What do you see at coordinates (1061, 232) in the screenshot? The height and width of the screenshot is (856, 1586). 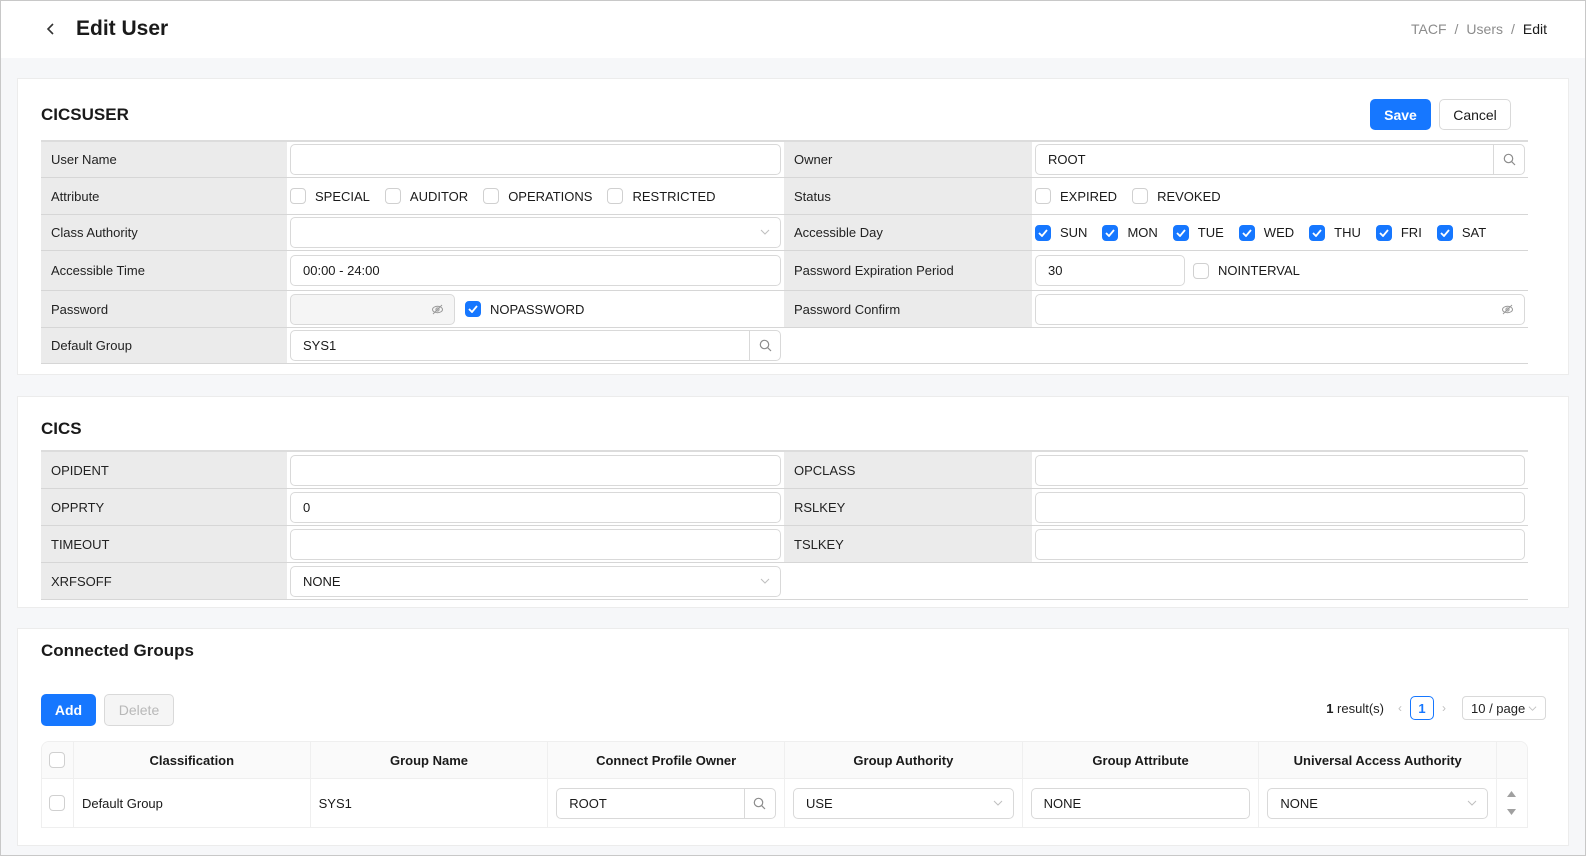 I see `accessible-day-sun-checkbox: SUN` at bounding box center [1061, 232].